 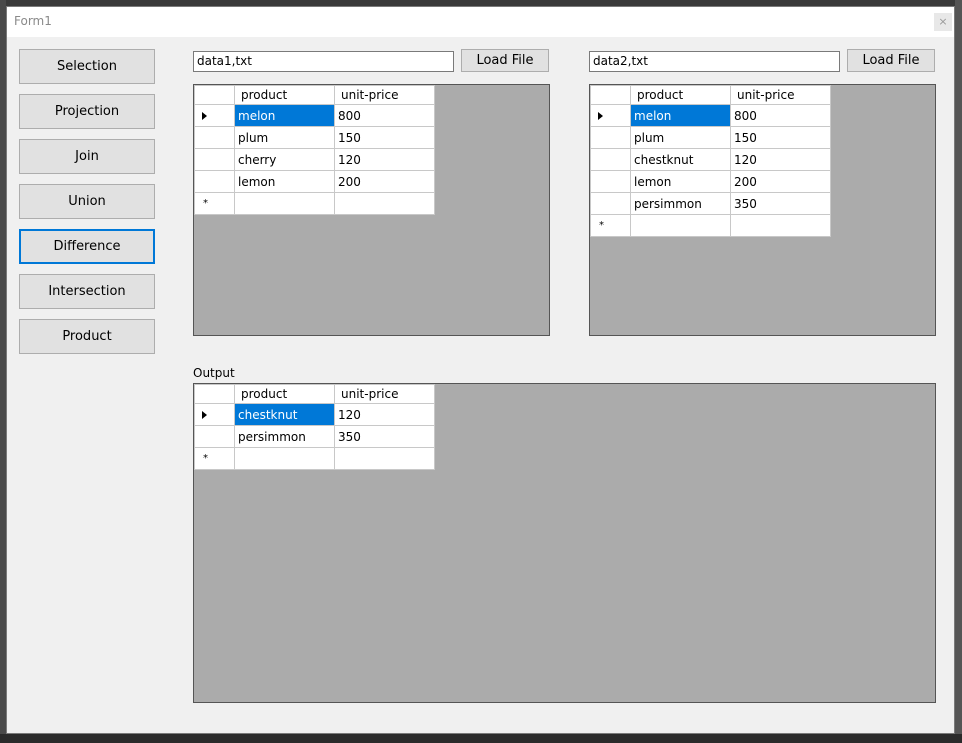 What do you see at coordinates (481, 738) in the screenshot?
I see `desktop-background-bottom` at bounding box center [481, 738].